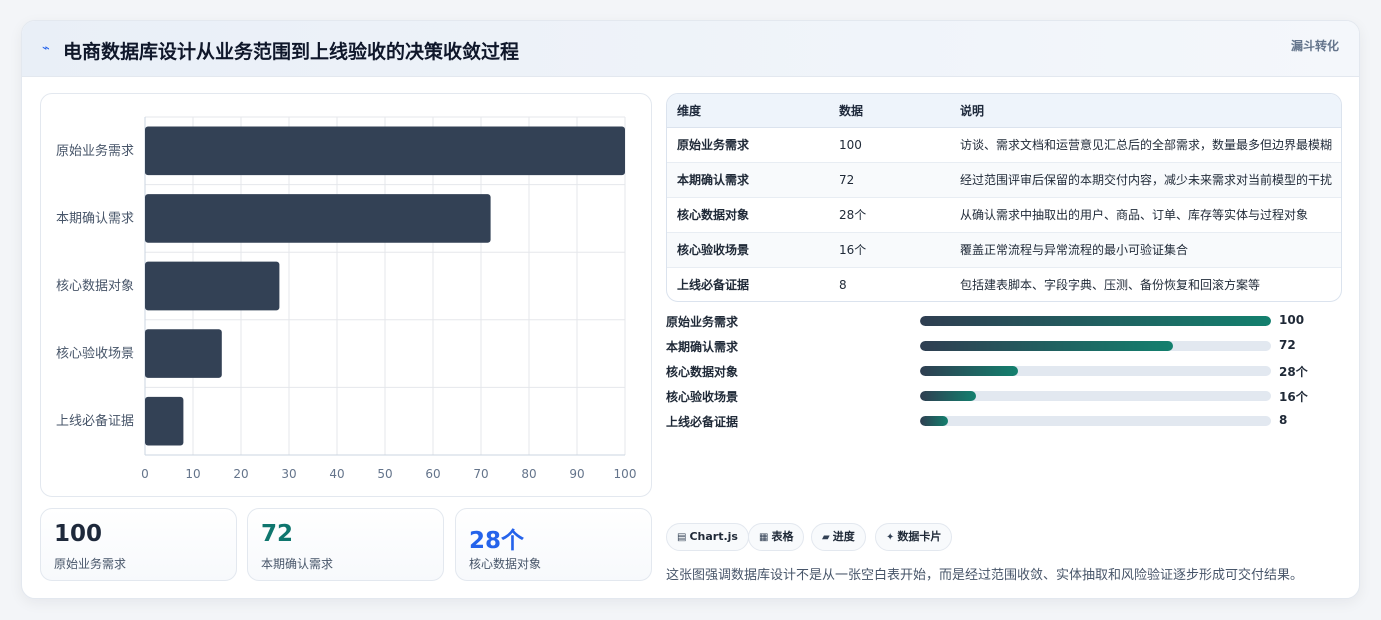 This screenshot has width=1381, height=620. I want to click on x-tick-label: 90, so click(576, 474).